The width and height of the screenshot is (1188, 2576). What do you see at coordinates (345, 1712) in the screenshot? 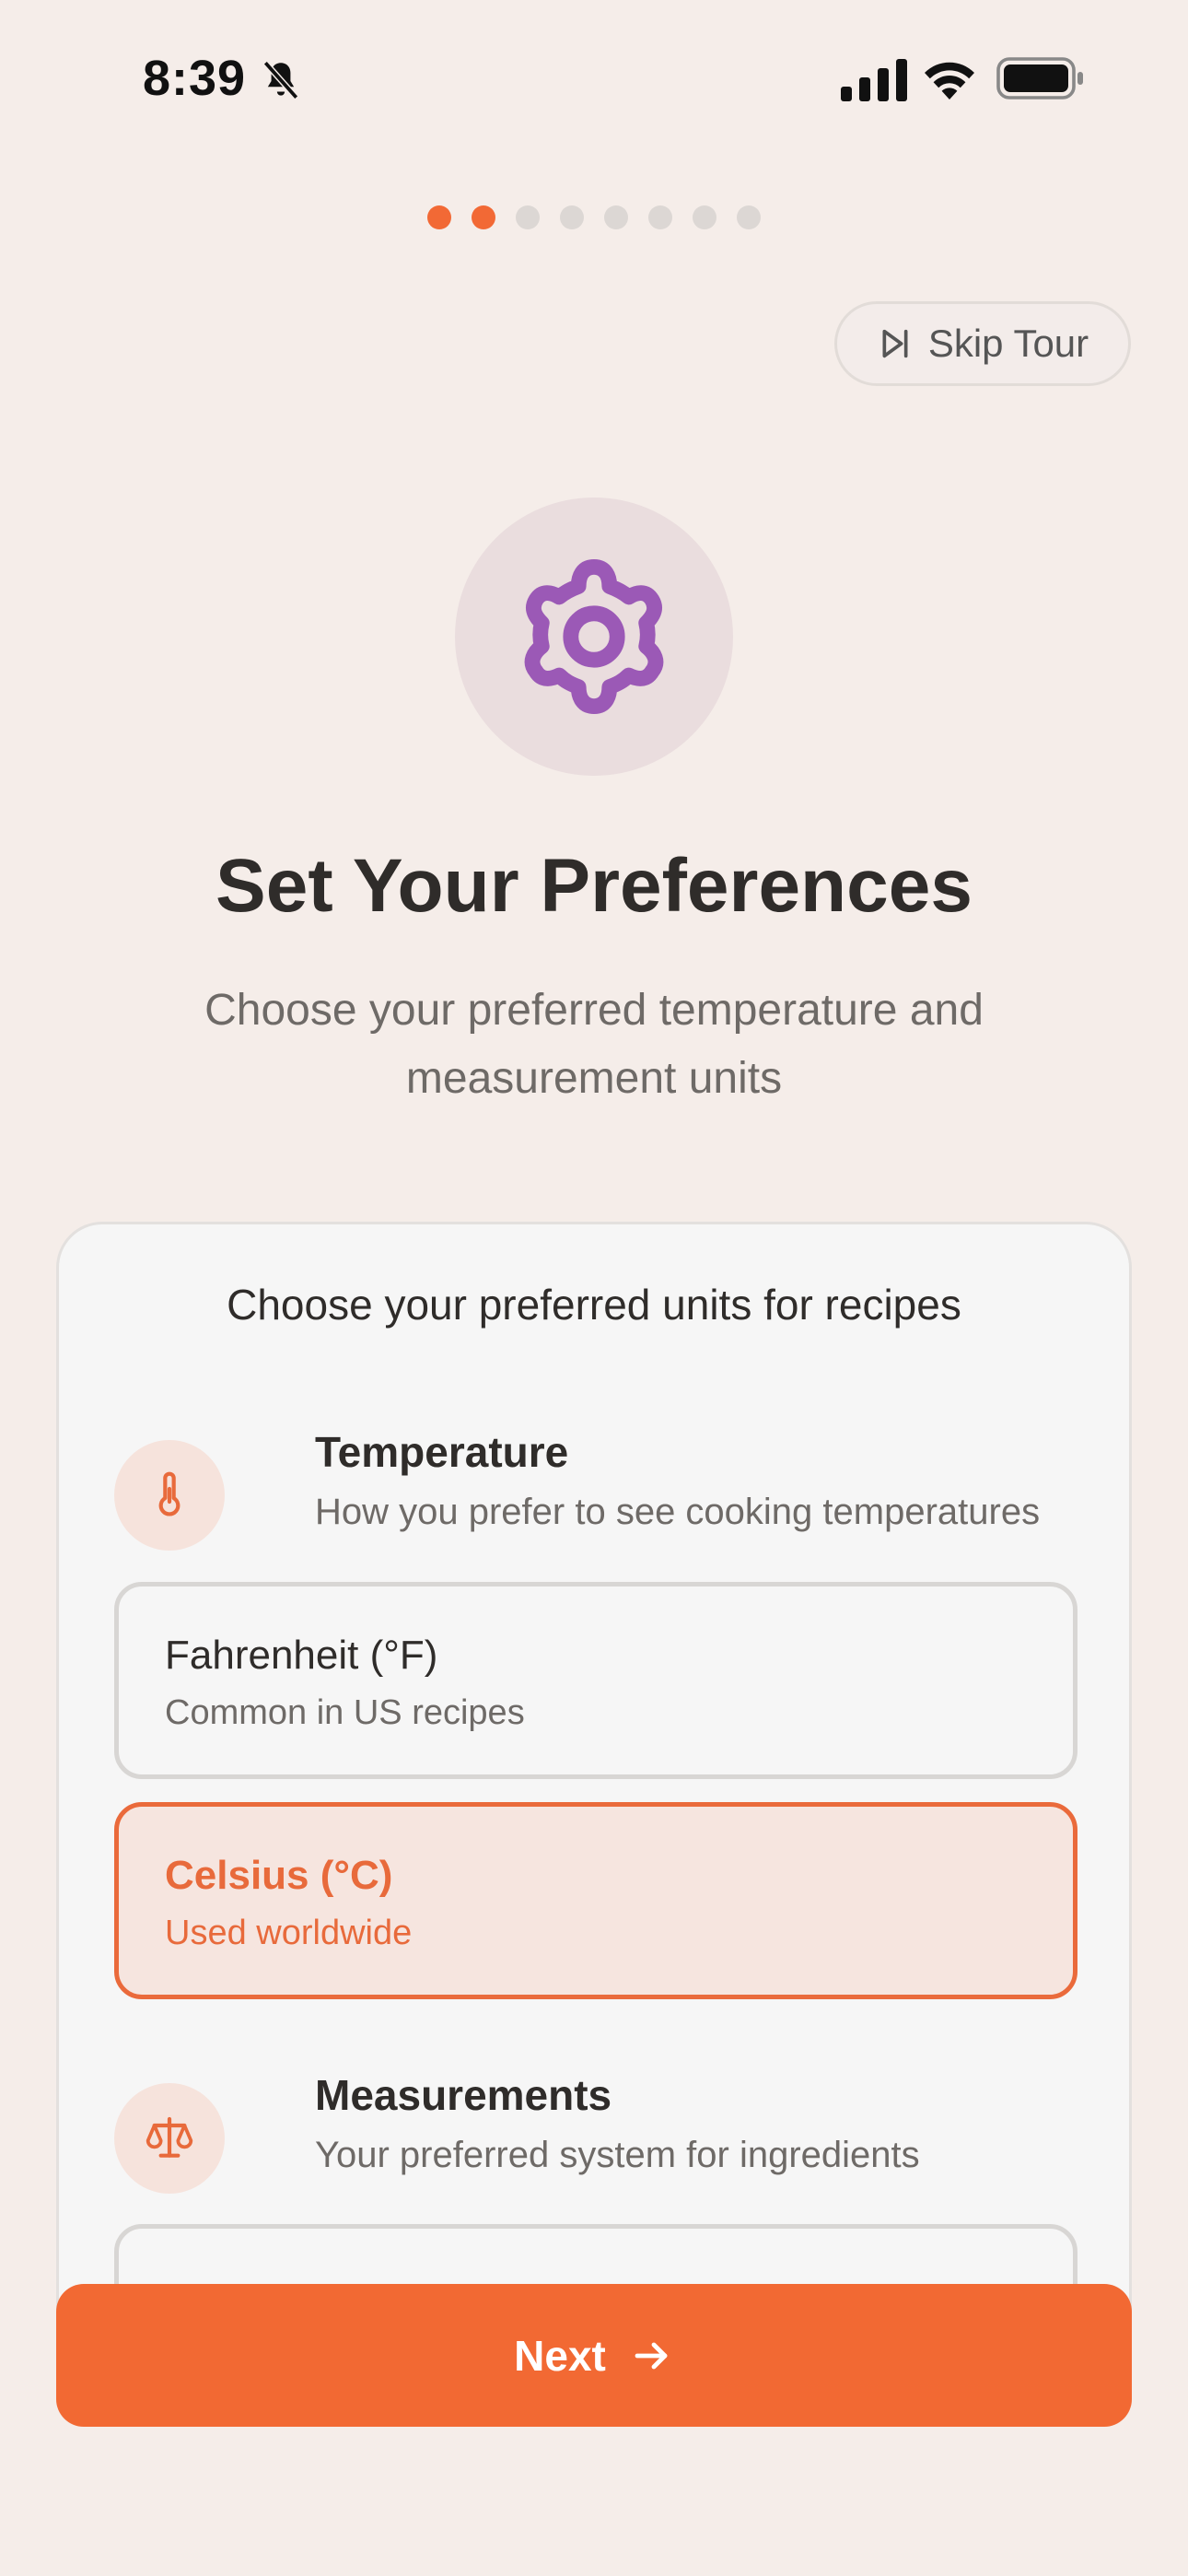
I see `option-description: Common in US recipes` at bounding box center [345, 1712].